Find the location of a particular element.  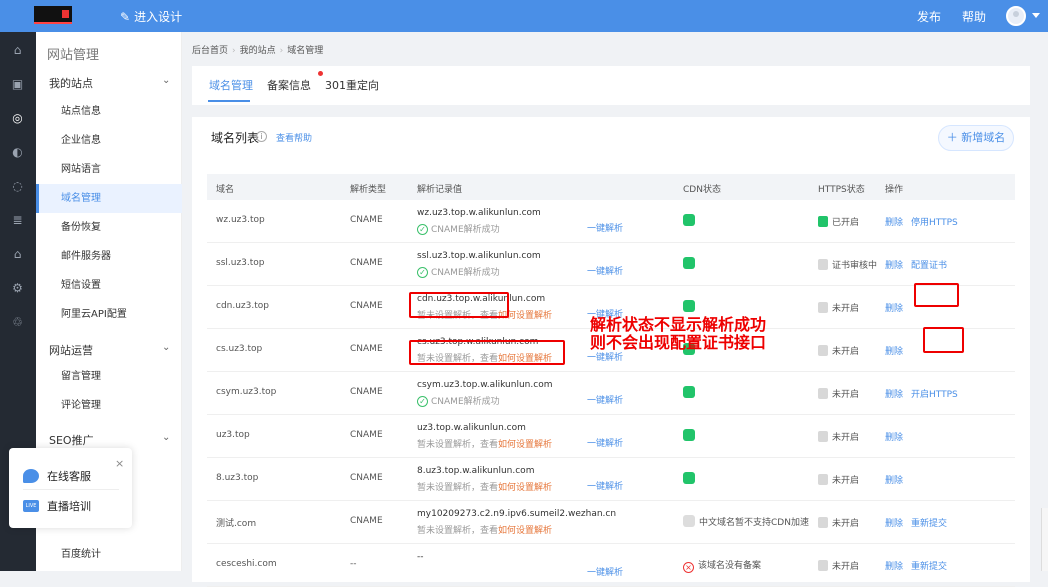

enter-design-button: ✎ 进入设计 is located at coordinates (151, 16).